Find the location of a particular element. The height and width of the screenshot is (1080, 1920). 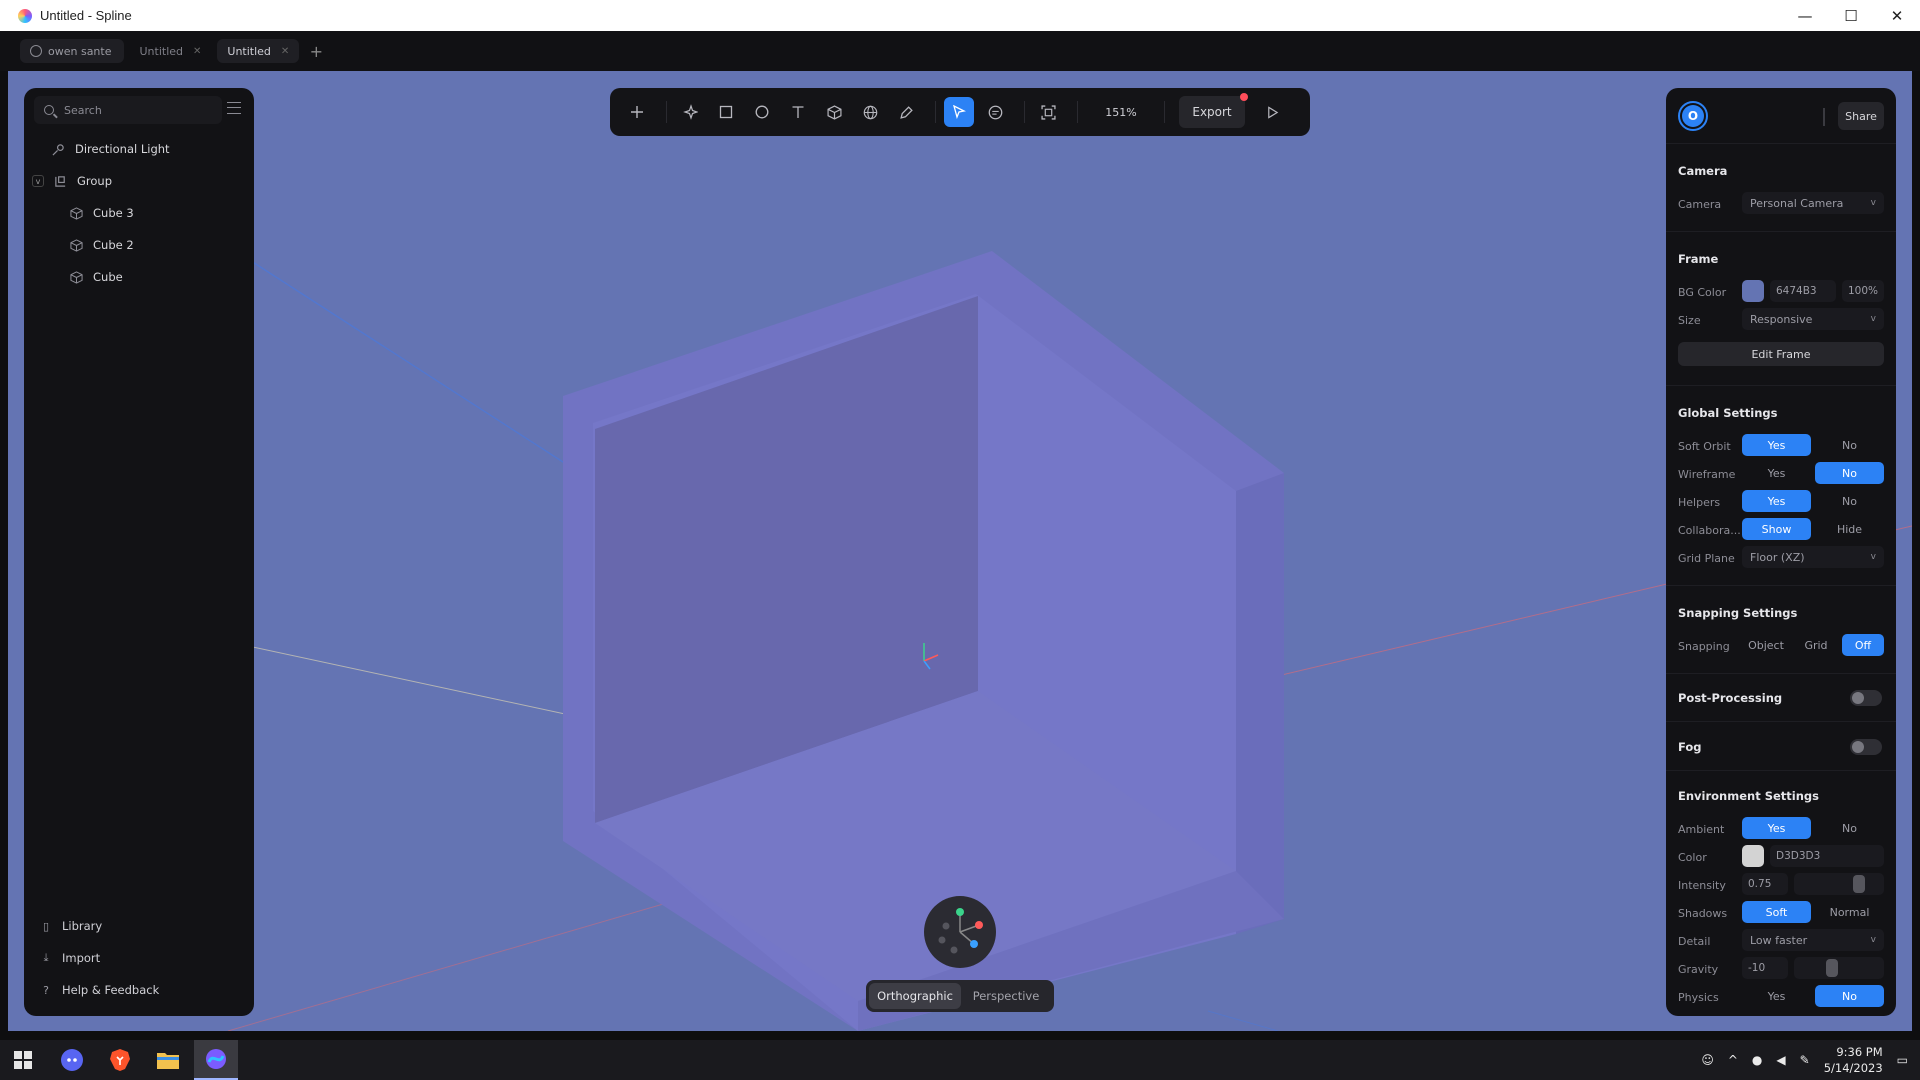

library-icon: ▯ is located at coordinates (46, 926).